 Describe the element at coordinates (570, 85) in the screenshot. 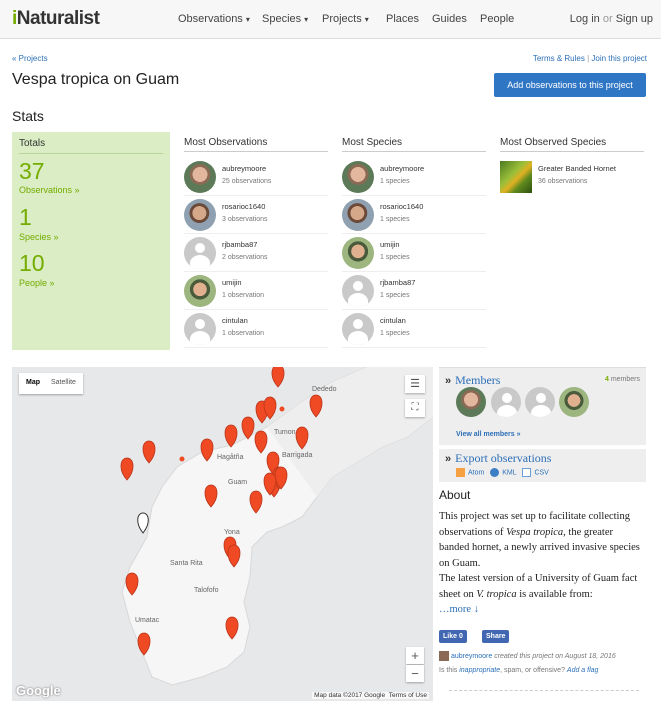

I see `add-observations-button: Add observations to this project` at that location.